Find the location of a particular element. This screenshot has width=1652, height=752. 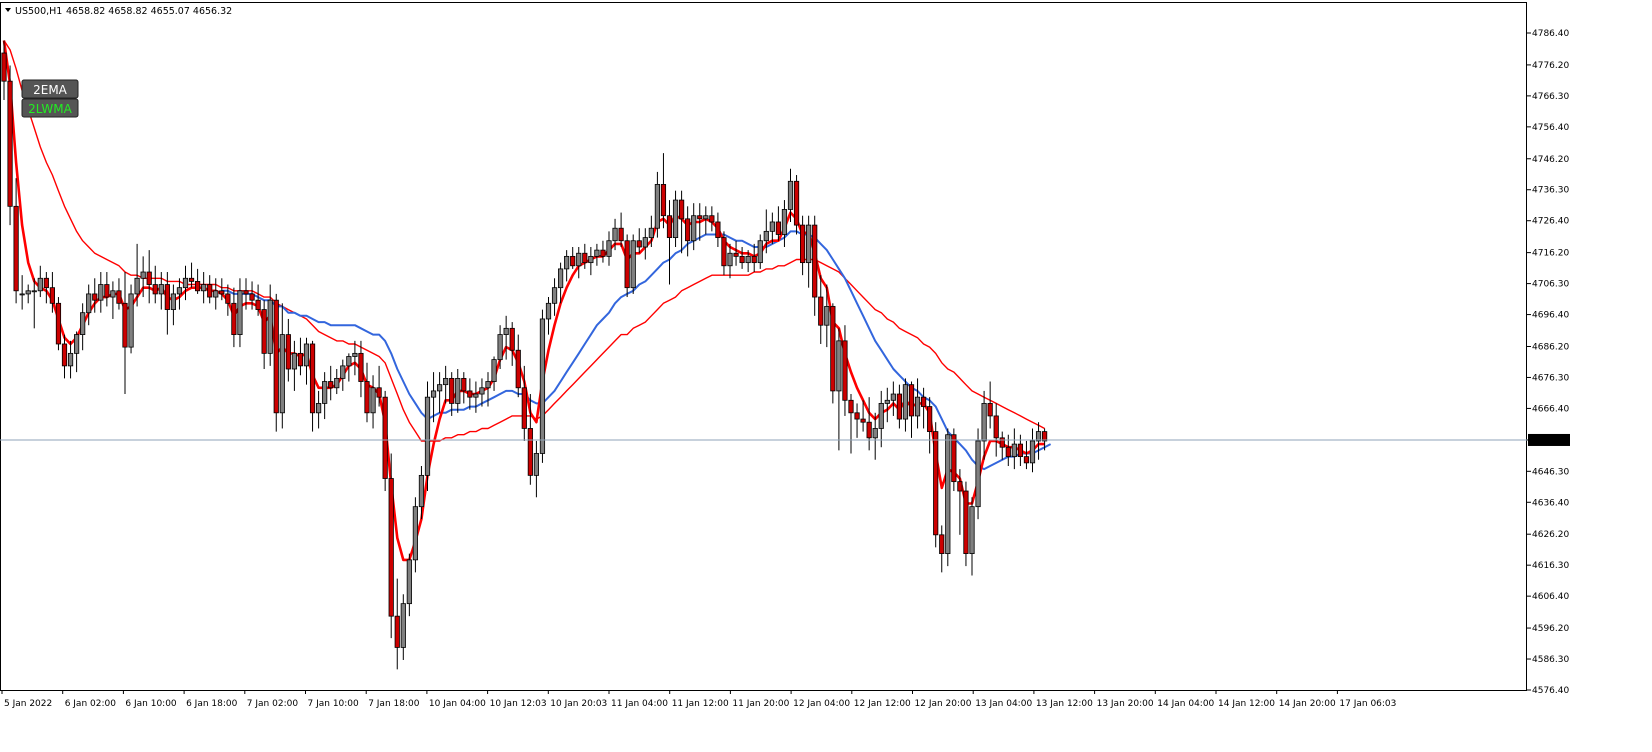

symbol-label: US500,H1 is located at coordinates (38, 11).